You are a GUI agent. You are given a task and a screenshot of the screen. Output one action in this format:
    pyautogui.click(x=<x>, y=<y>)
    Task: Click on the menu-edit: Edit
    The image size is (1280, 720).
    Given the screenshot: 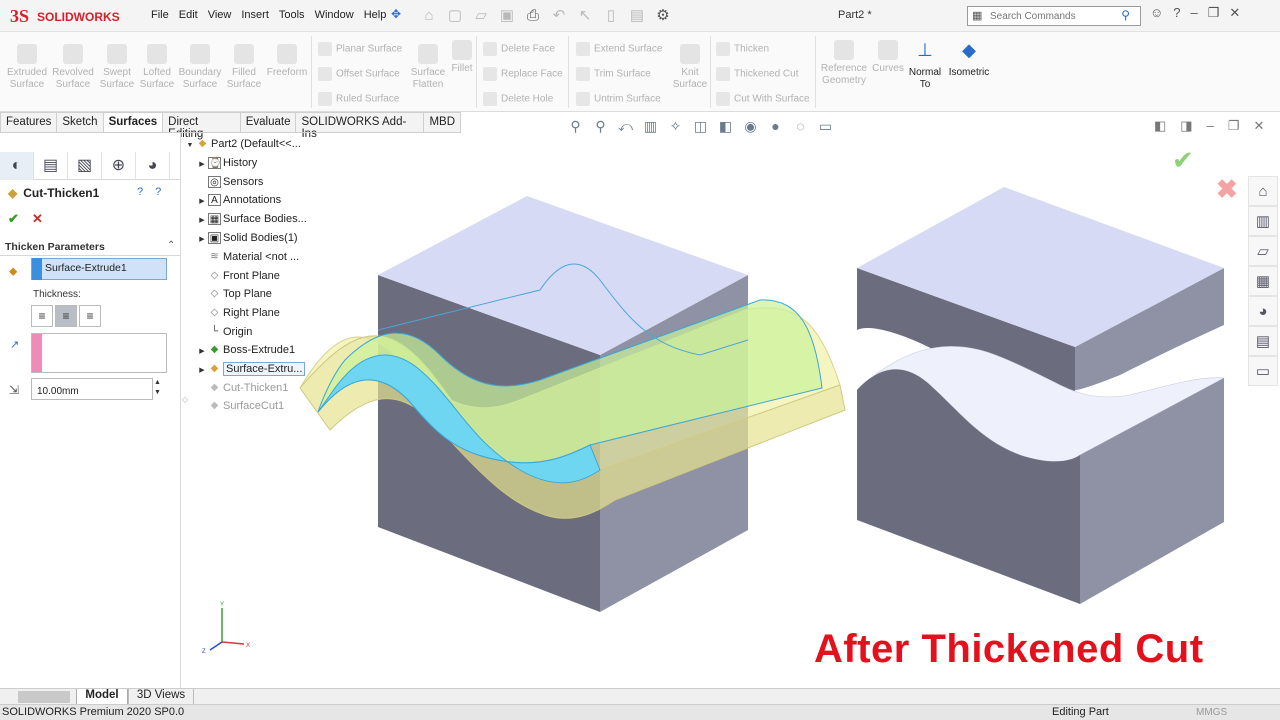 What is the action you would take?
    pyautogui.click(x=188, y=15)
    